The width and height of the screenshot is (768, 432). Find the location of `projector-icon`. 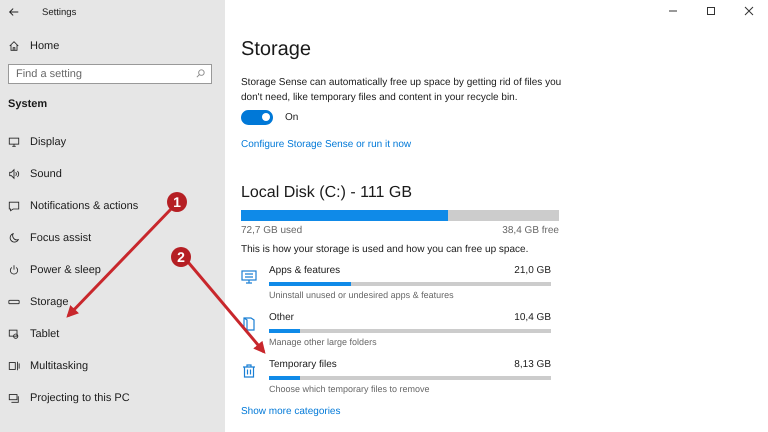

projector-icon is located at coordinates (14, 398).